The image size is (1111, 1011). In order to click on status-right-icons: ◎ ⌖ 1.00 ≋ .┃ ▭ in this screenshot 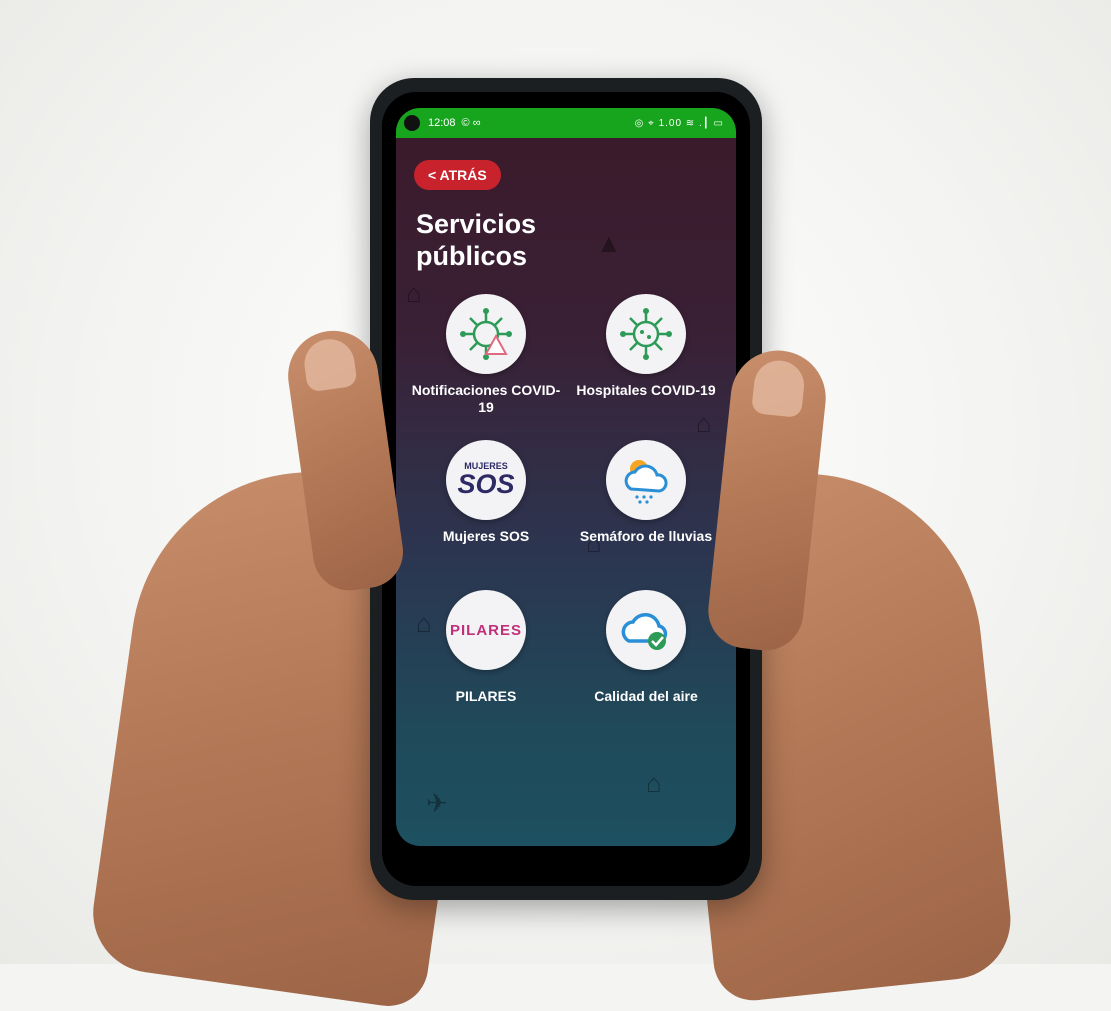, I will do `click(679, 123)`.